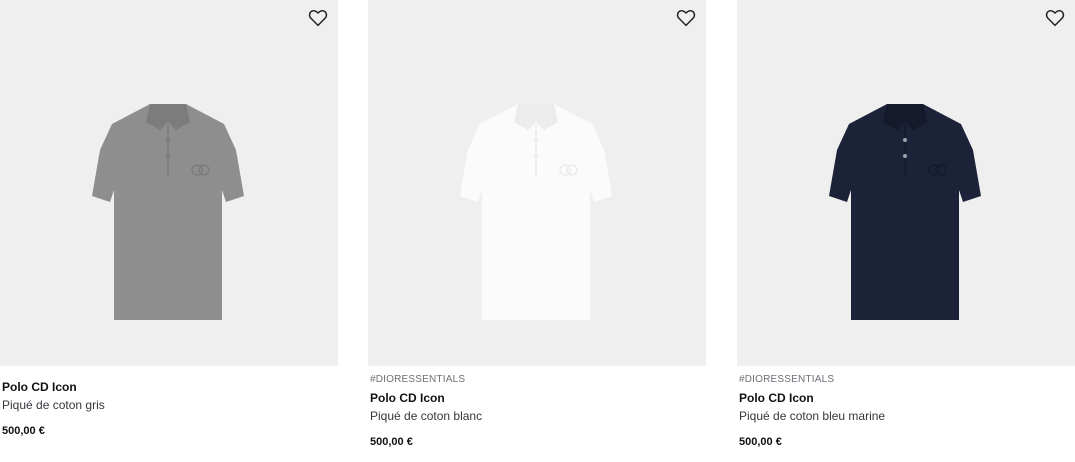 This screenshot has height=462, width=1075. What do you see at coordinates (426, 416) in the screenshot?
I see `product-description: Piqué de coton blanc` at bounding box center [426, 416].